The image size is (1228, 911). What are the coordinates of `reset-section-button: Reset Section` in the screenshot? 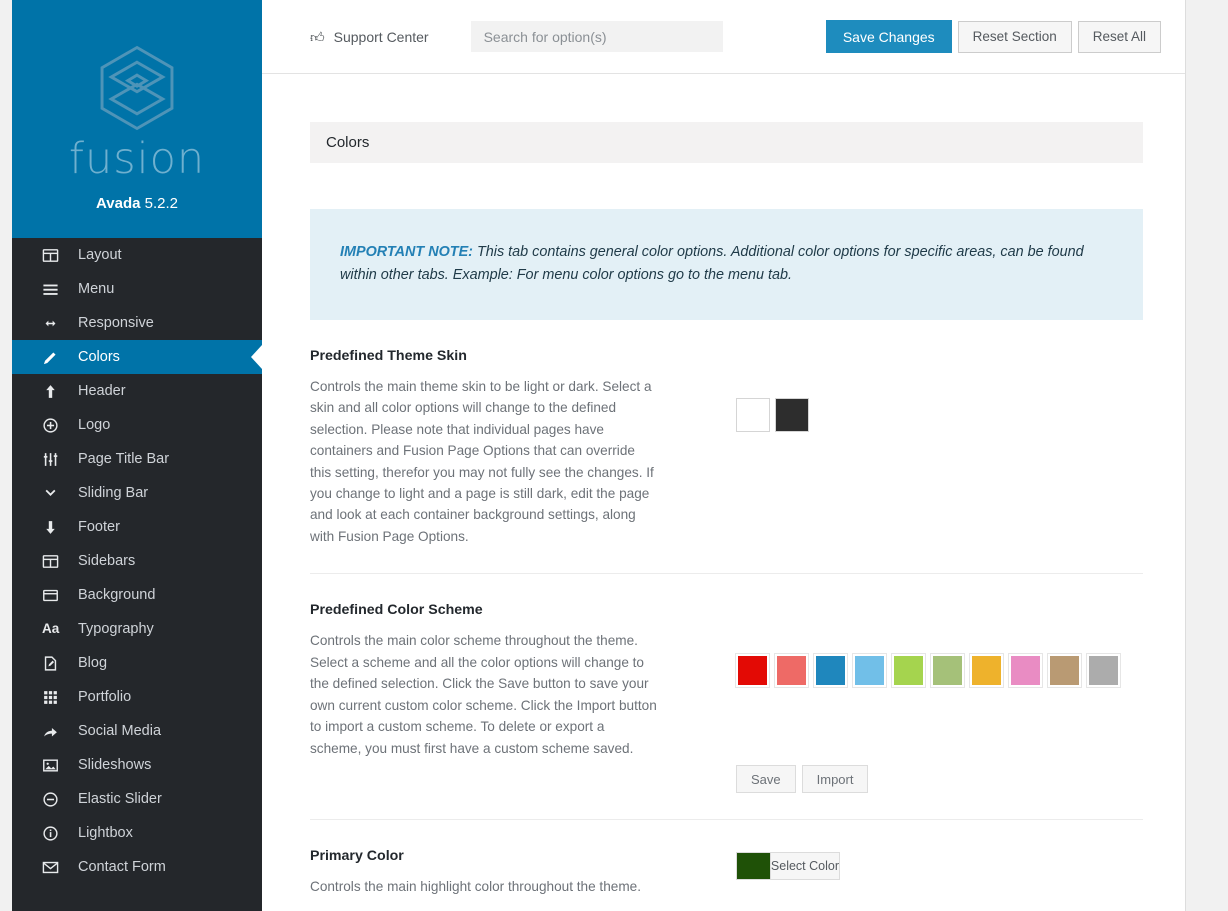 It's located at (1014, 36).